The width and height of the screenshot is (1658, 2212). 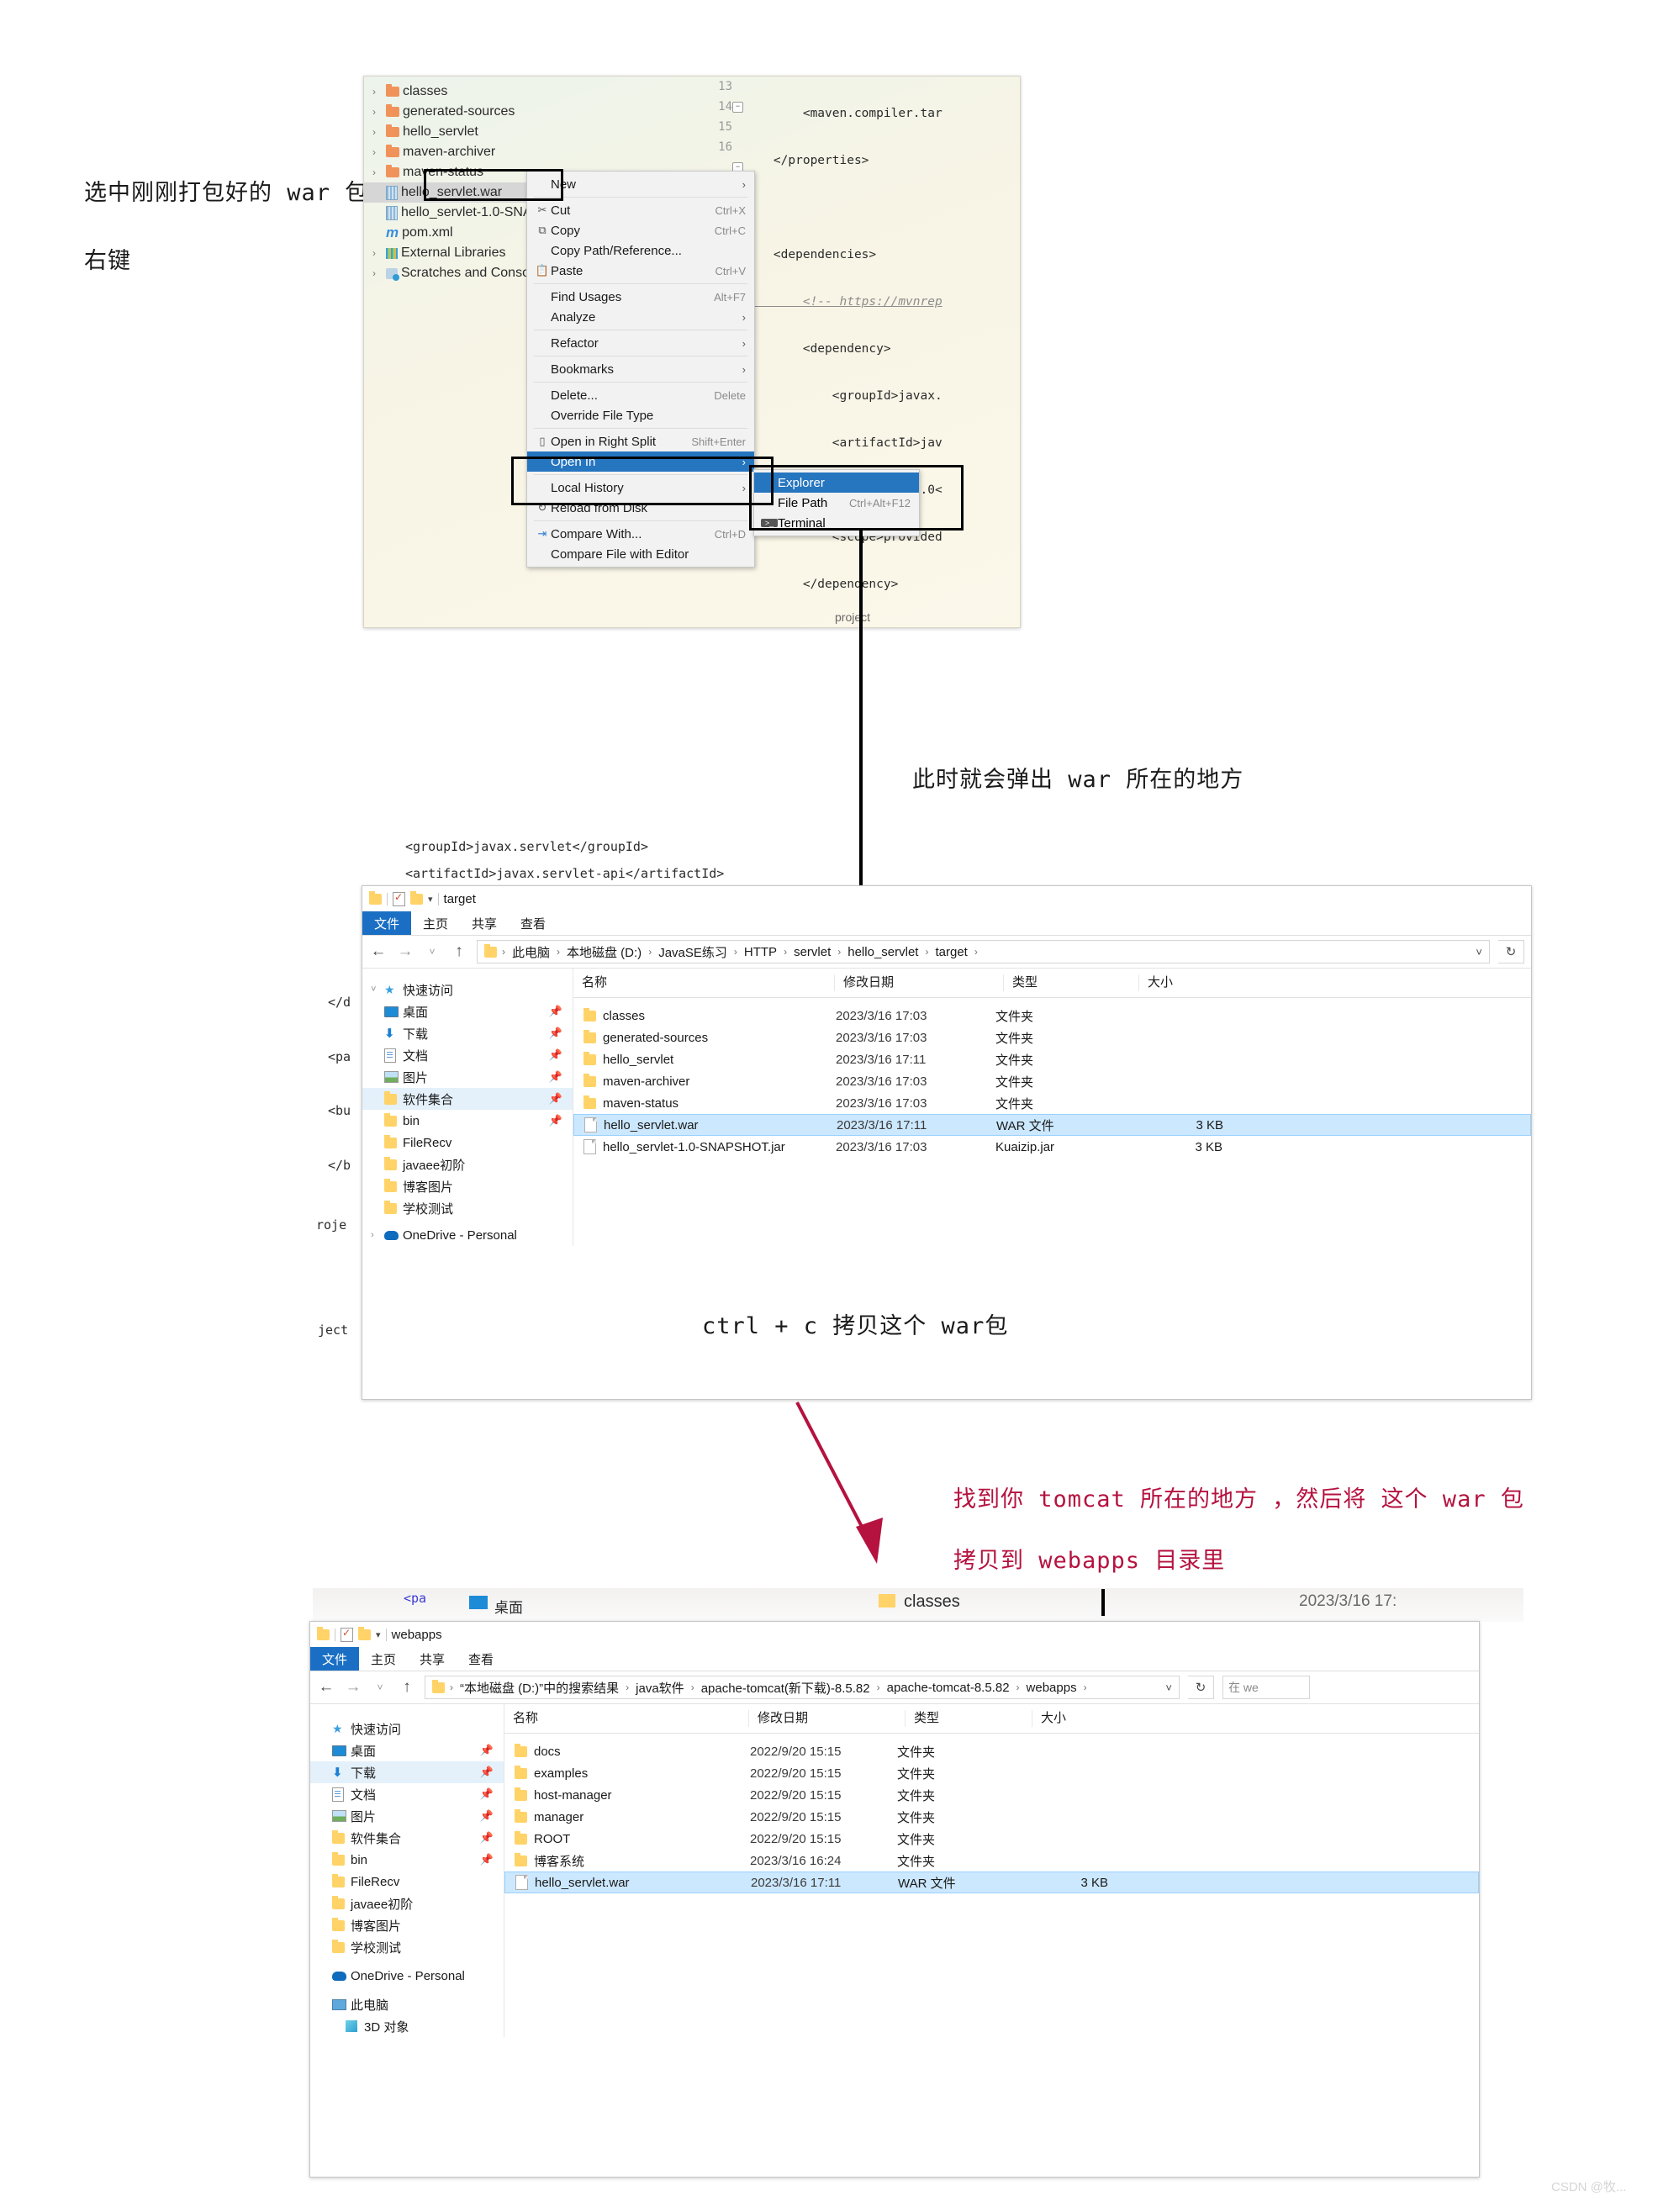 I want to click on file-name: manager, so click(x=559, y=1816).